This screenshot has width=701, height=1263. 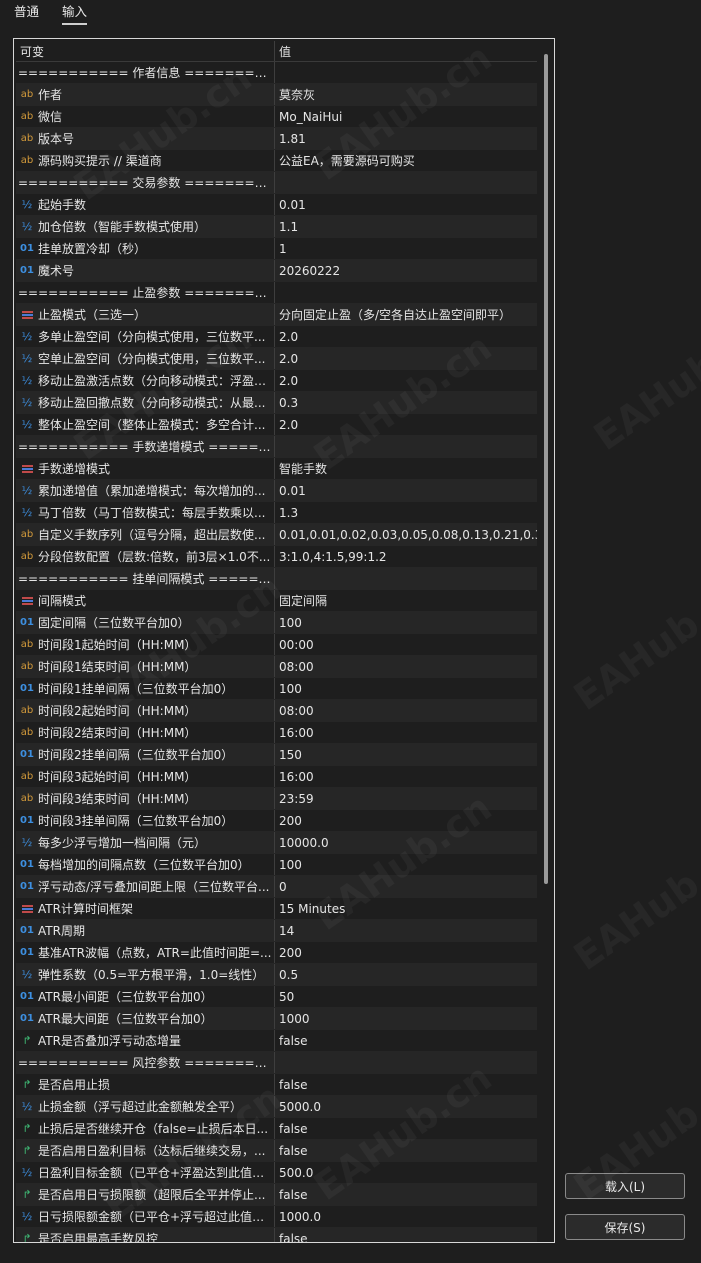 I want to click on parameter-row: 01 基准ATR波幅（点数，ATR=此值时间距=... 200, so click(x=276, y=953).